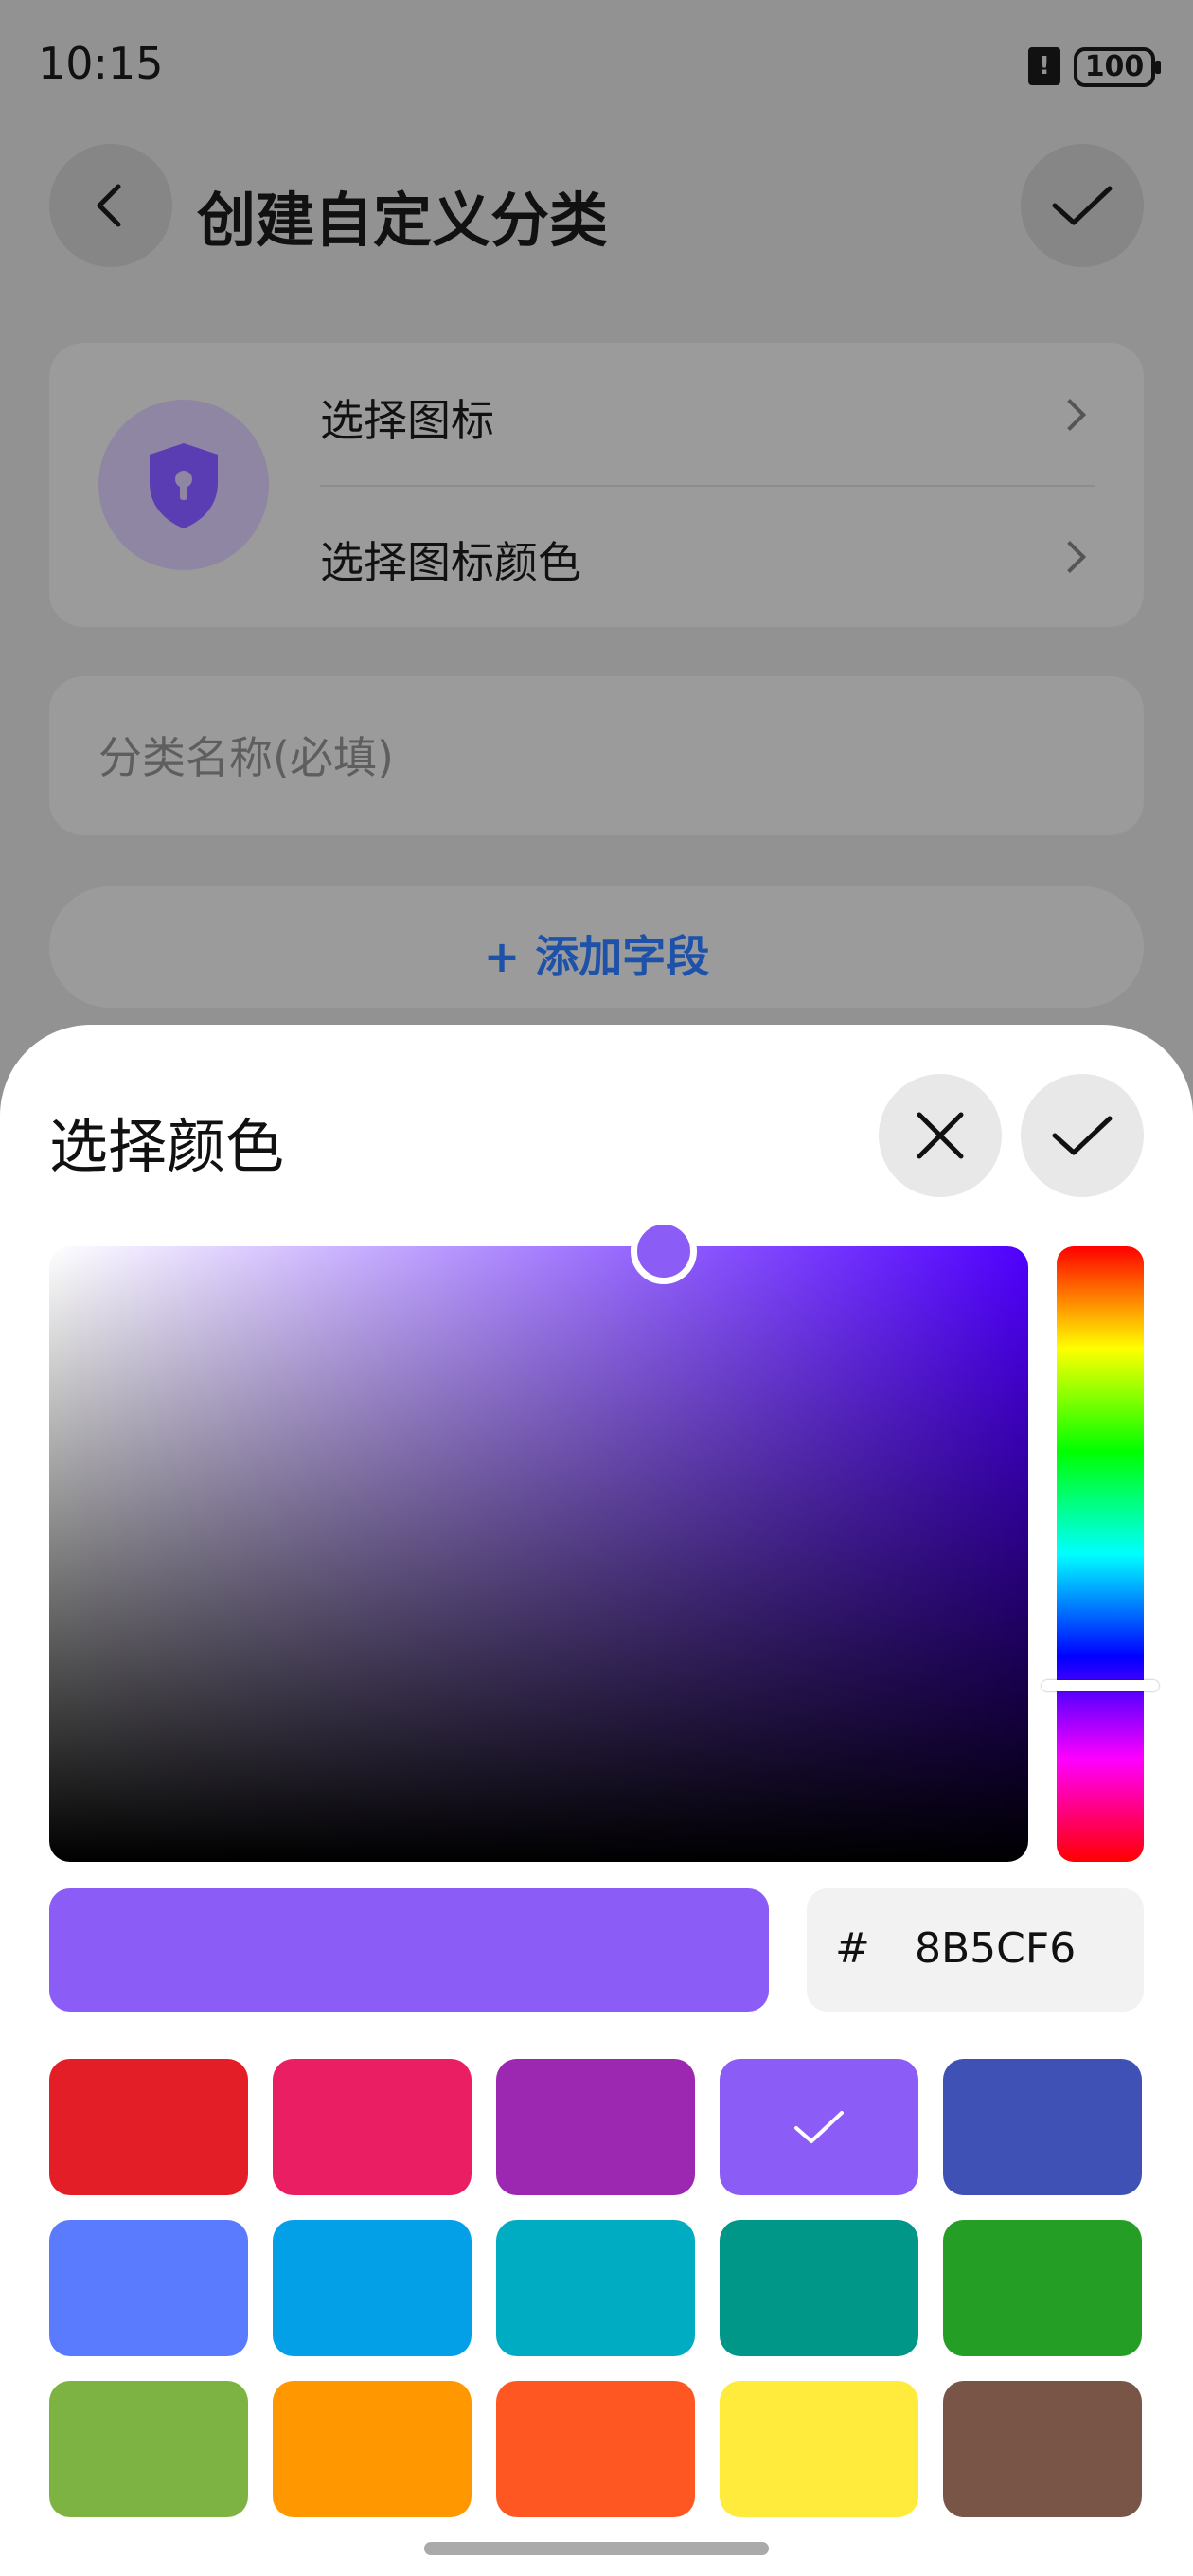  What do you see at coordinates (707, 486) in the screenshot?
I see `divider` at bounding box center [707, 486].